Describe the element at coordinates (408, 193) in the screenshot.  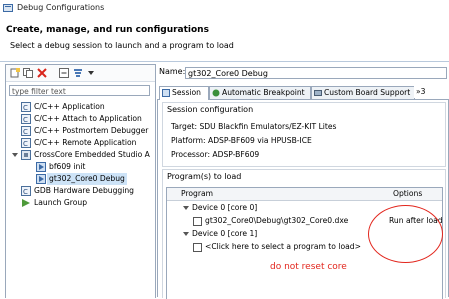
I see `col-options-header: Options` at that location.